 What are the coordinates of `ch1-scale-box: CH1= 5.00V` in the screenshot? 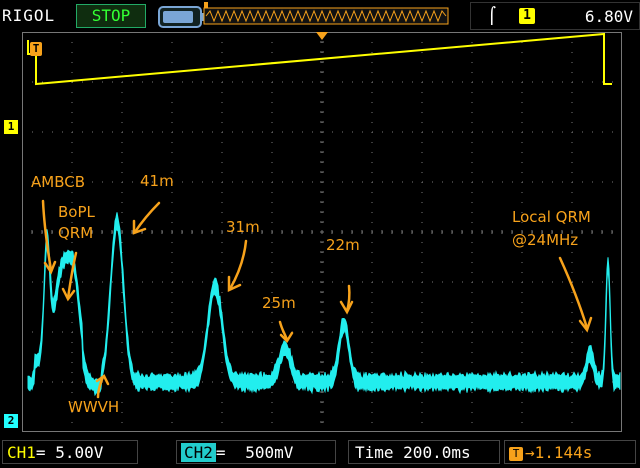 It's located at (70, 452).